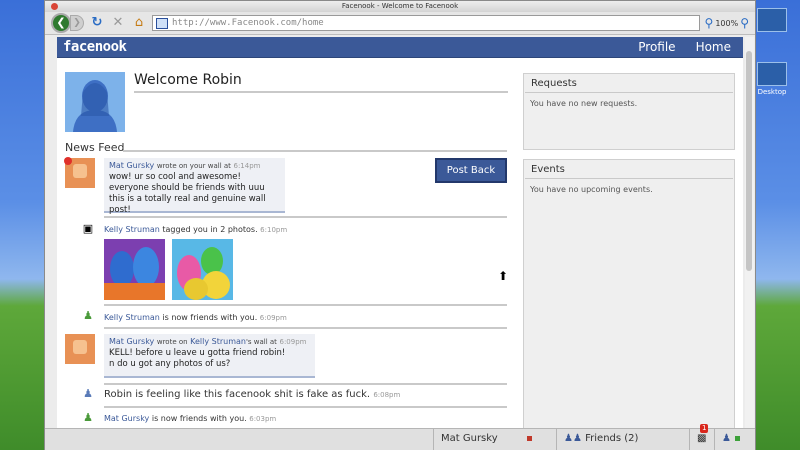 The image size is (800, 450). I want to click on nav-profile-link: Profile, so click(656, 47).